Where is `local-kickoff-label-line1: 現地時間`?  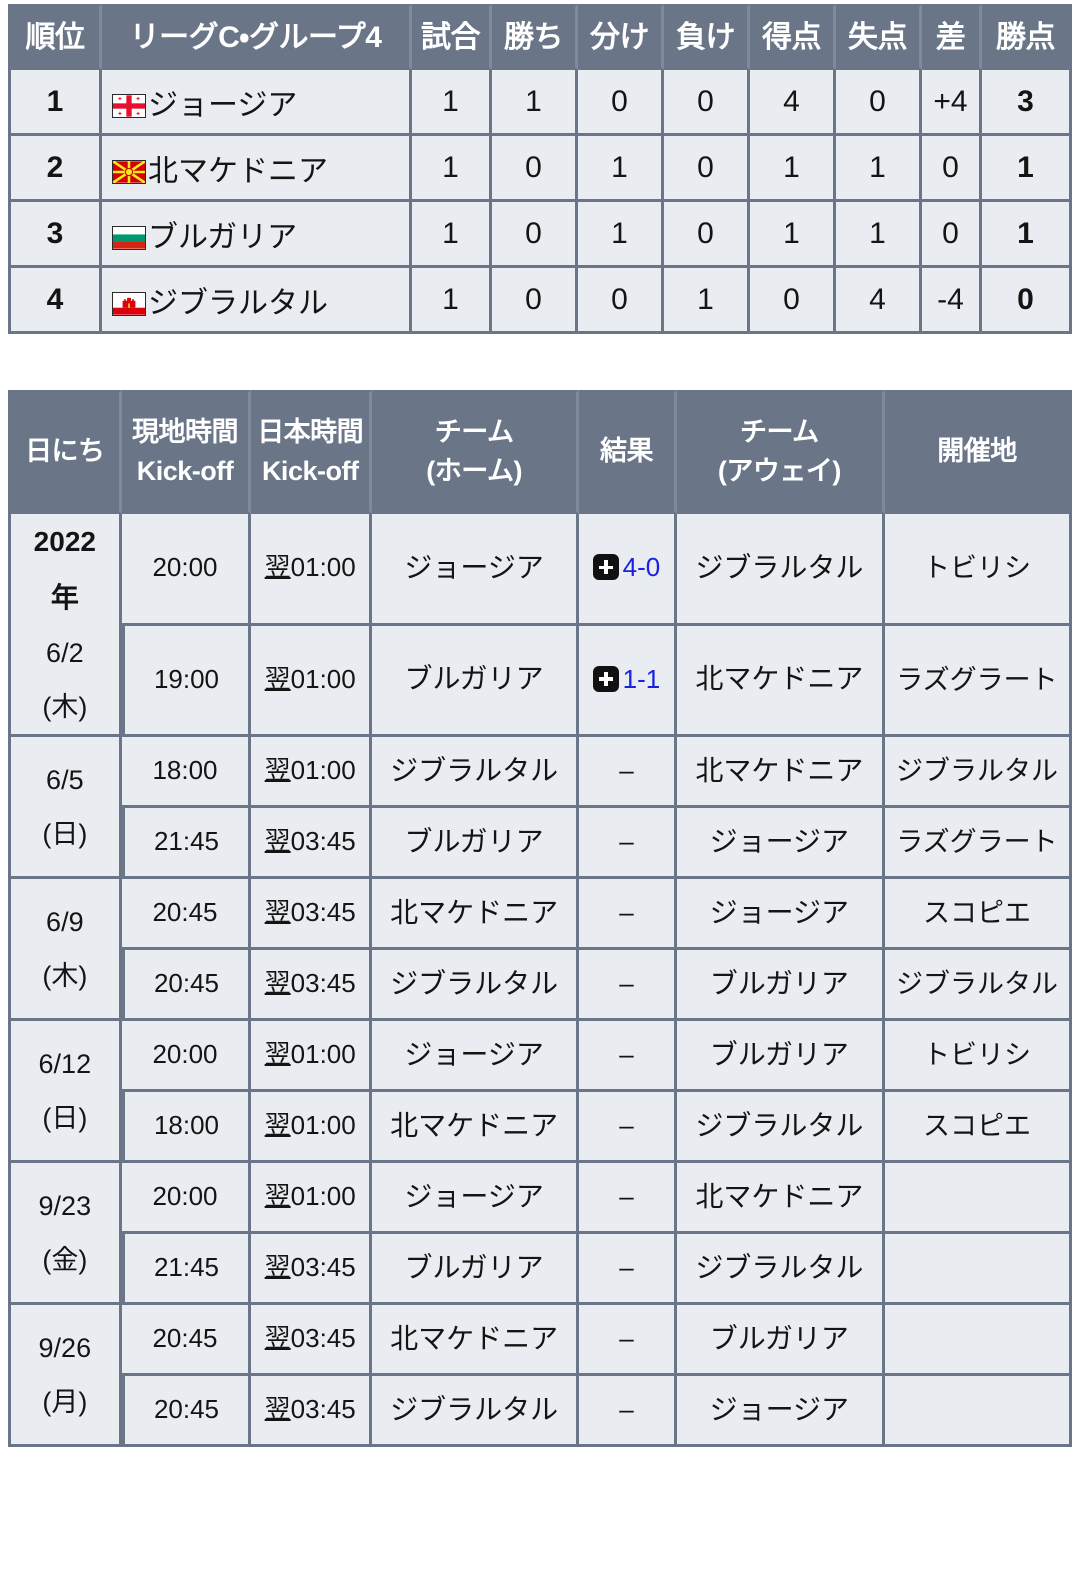 local-kickoff-label-line1: 現地時間 is located at coordinates (185, 431).